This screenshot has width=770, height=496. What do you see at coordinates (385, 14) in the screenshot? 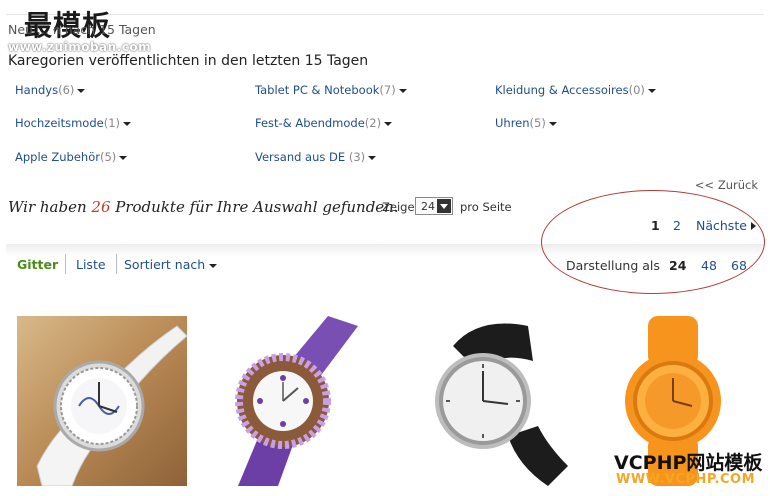
I see `top-divider` at bounding box center [385, 14].